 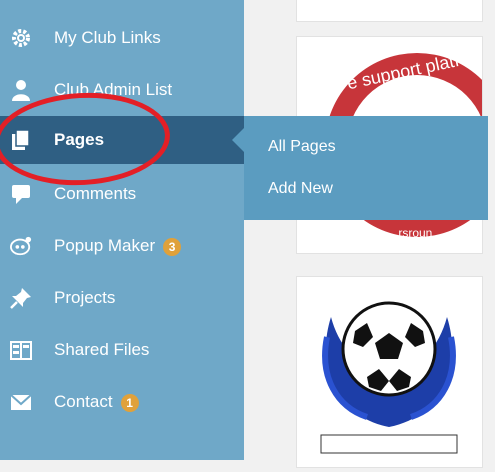 What do you see at coordinates (107, 37) in the screenshot?
I see `sidebar-item-label: My Club Links` at bounding box center [107, 37].